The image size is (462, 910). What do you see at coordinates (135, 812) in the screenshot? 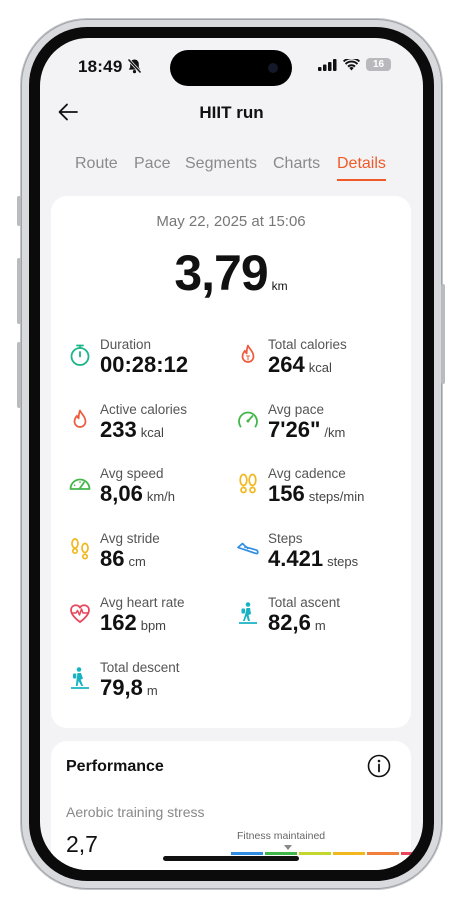
I see `aerobic-stress-label: Aerobic training stress` at bounding box center [135, 812].